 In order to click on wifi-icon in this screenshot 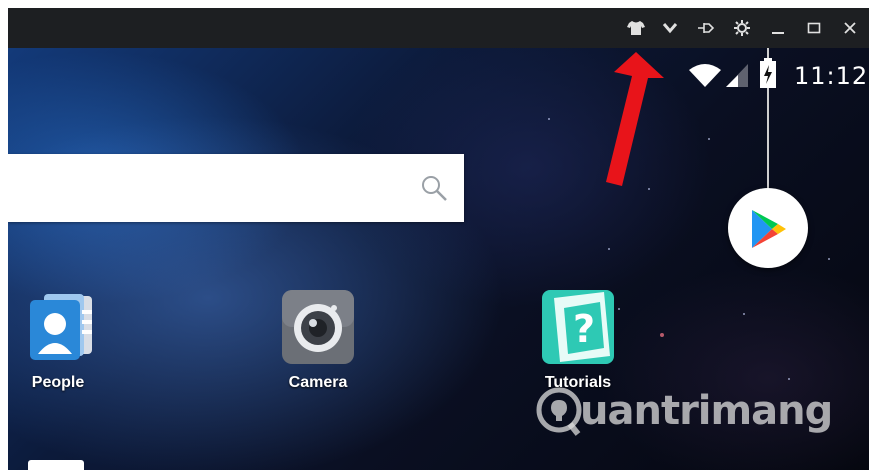, I will do `click(705, 75)`.